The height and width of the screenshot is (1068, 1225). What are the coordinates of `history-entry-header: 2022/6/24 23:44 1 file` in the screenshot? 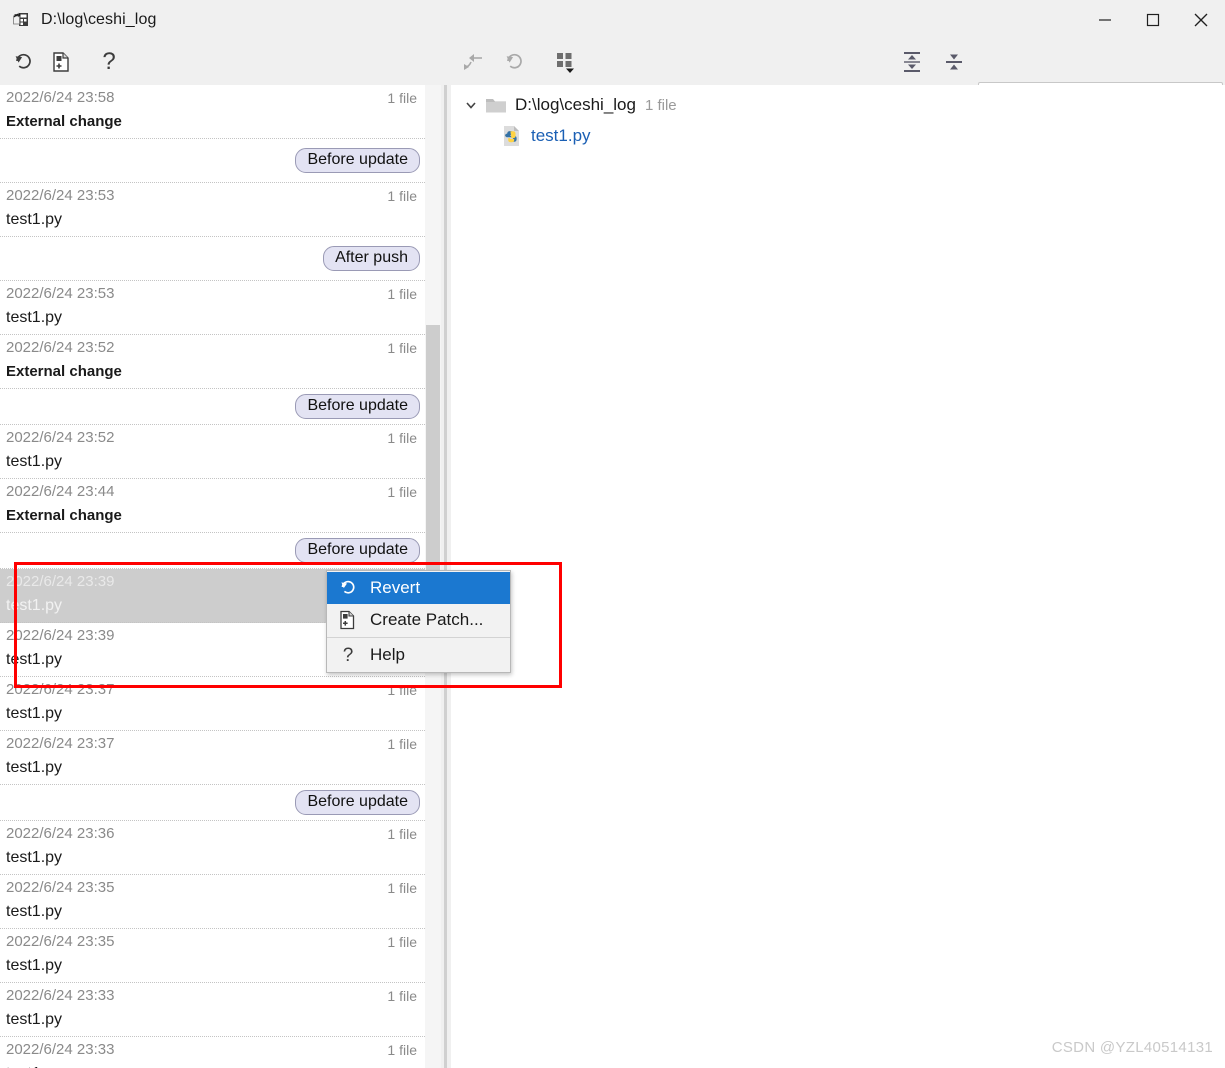 It's located at (212, 491).